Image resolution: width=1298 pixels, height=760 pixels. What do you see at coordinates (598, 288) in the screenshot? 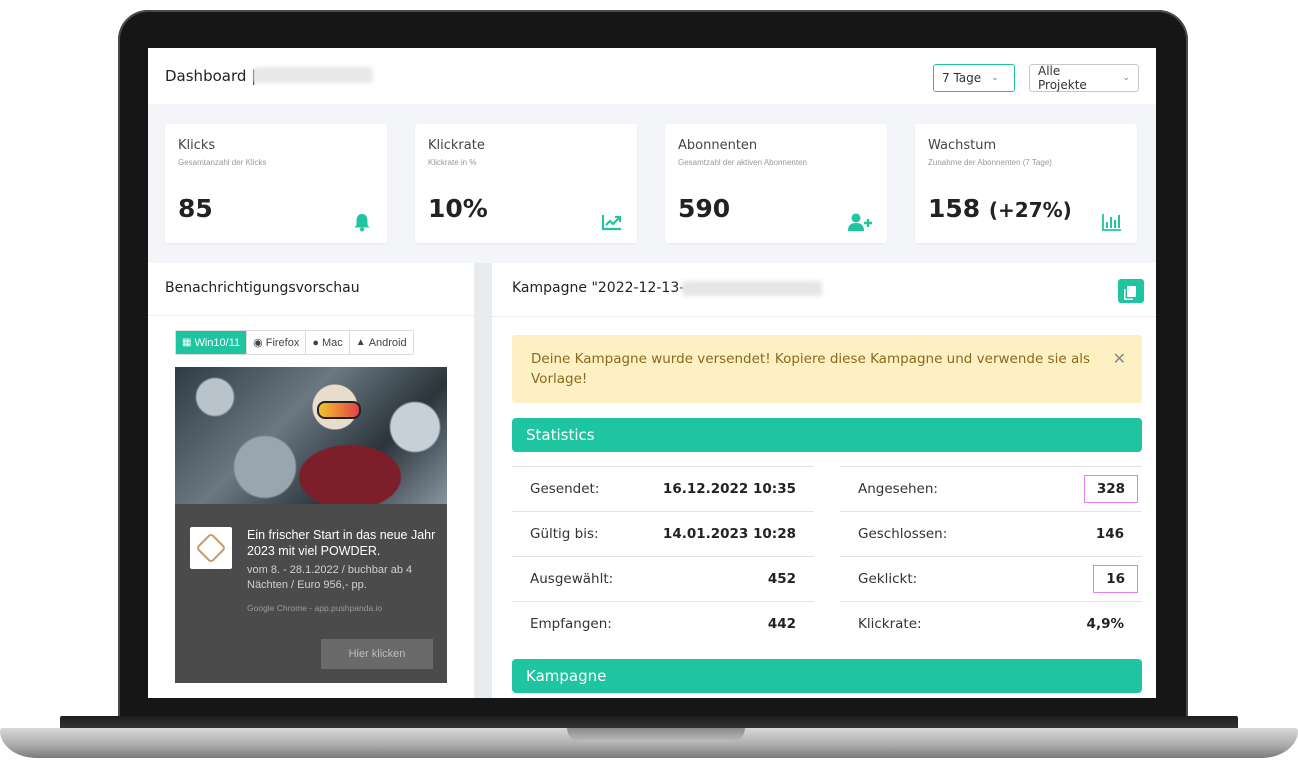
I see `campaign-title: Kampagne "2022-12-13-` at bounding box center [598, 288].